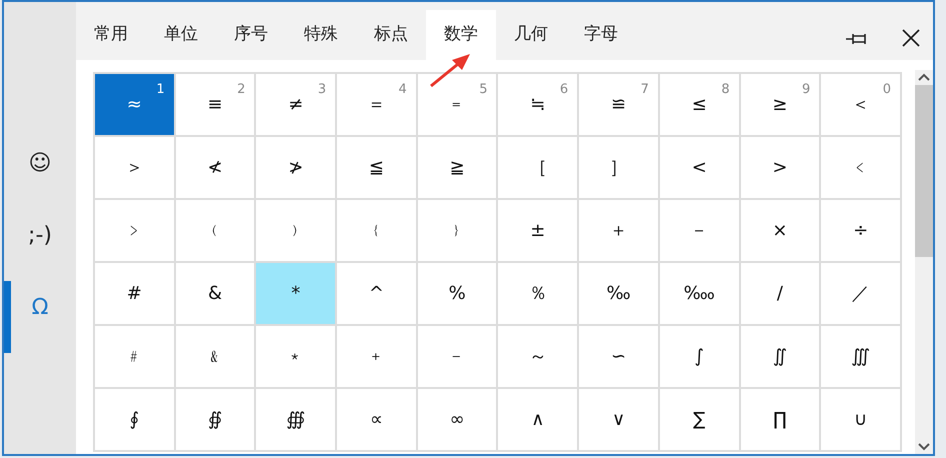  What do you see at coordinates (297, 168) in the screenshot?
I see `symbol-cell: ≯` at bounding box center [297, 168].